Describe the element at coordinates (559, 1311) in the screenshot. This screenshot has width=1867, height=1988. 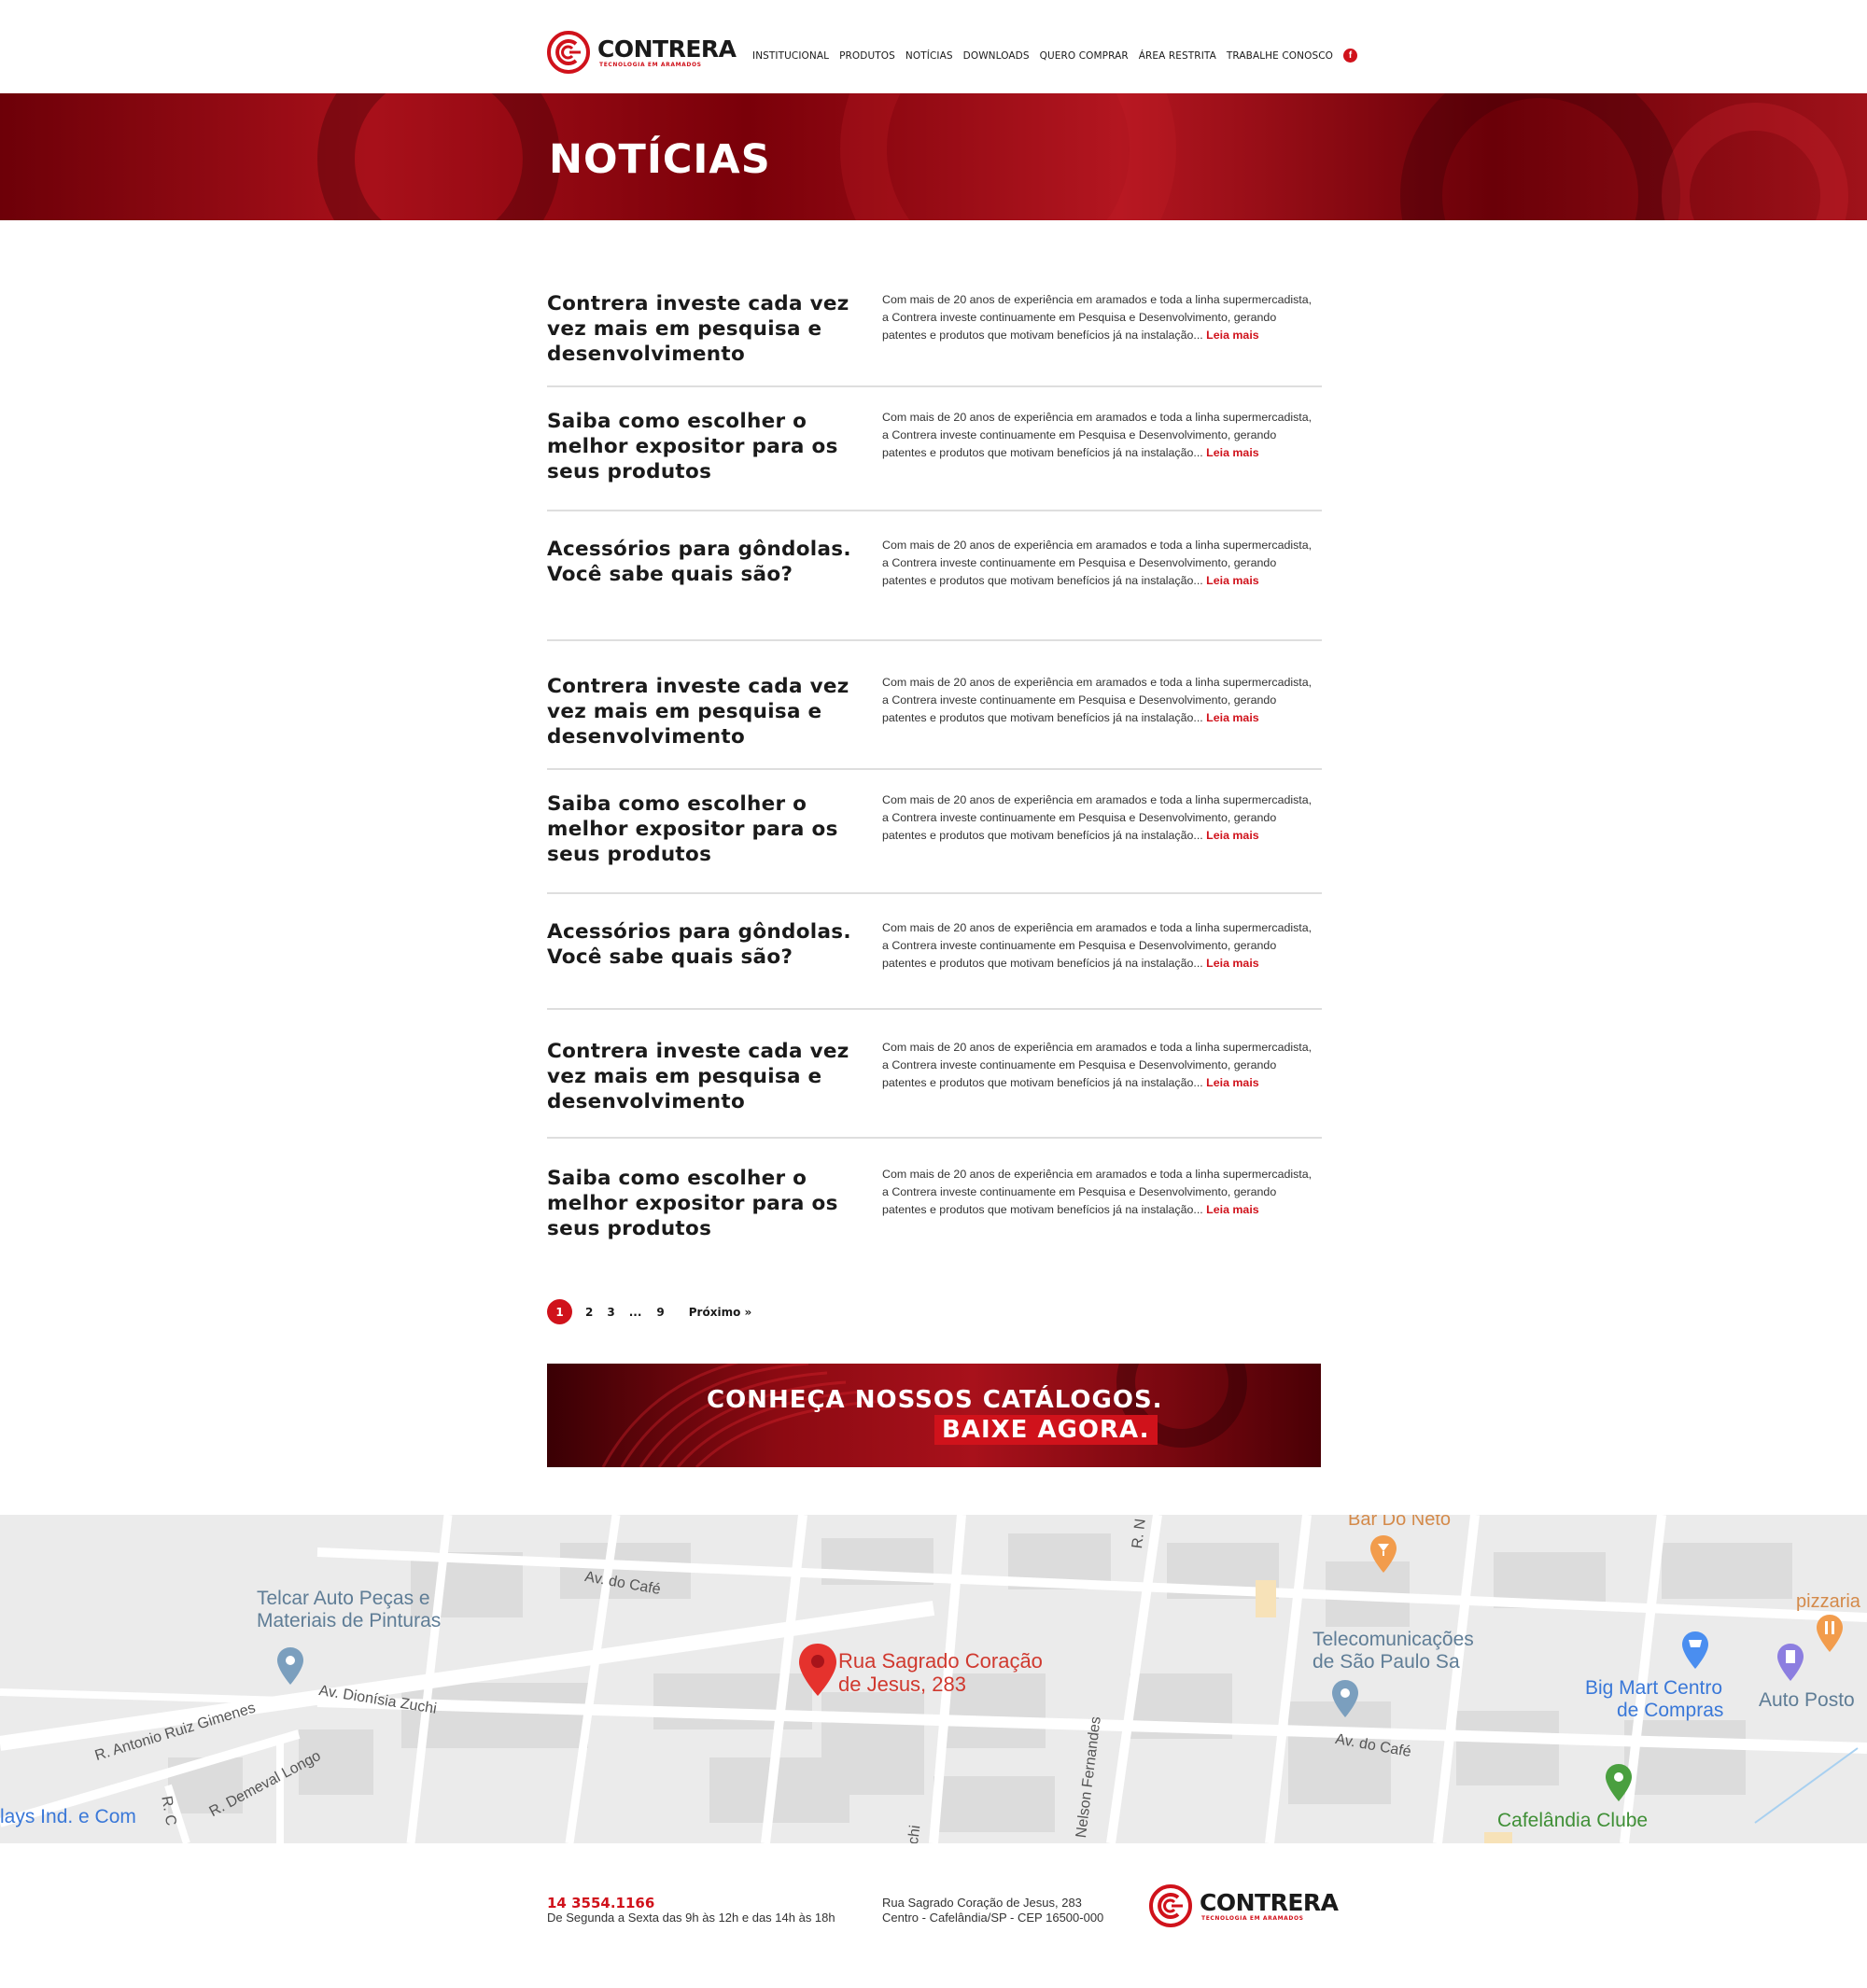
I see `page-current: 1` at that location.